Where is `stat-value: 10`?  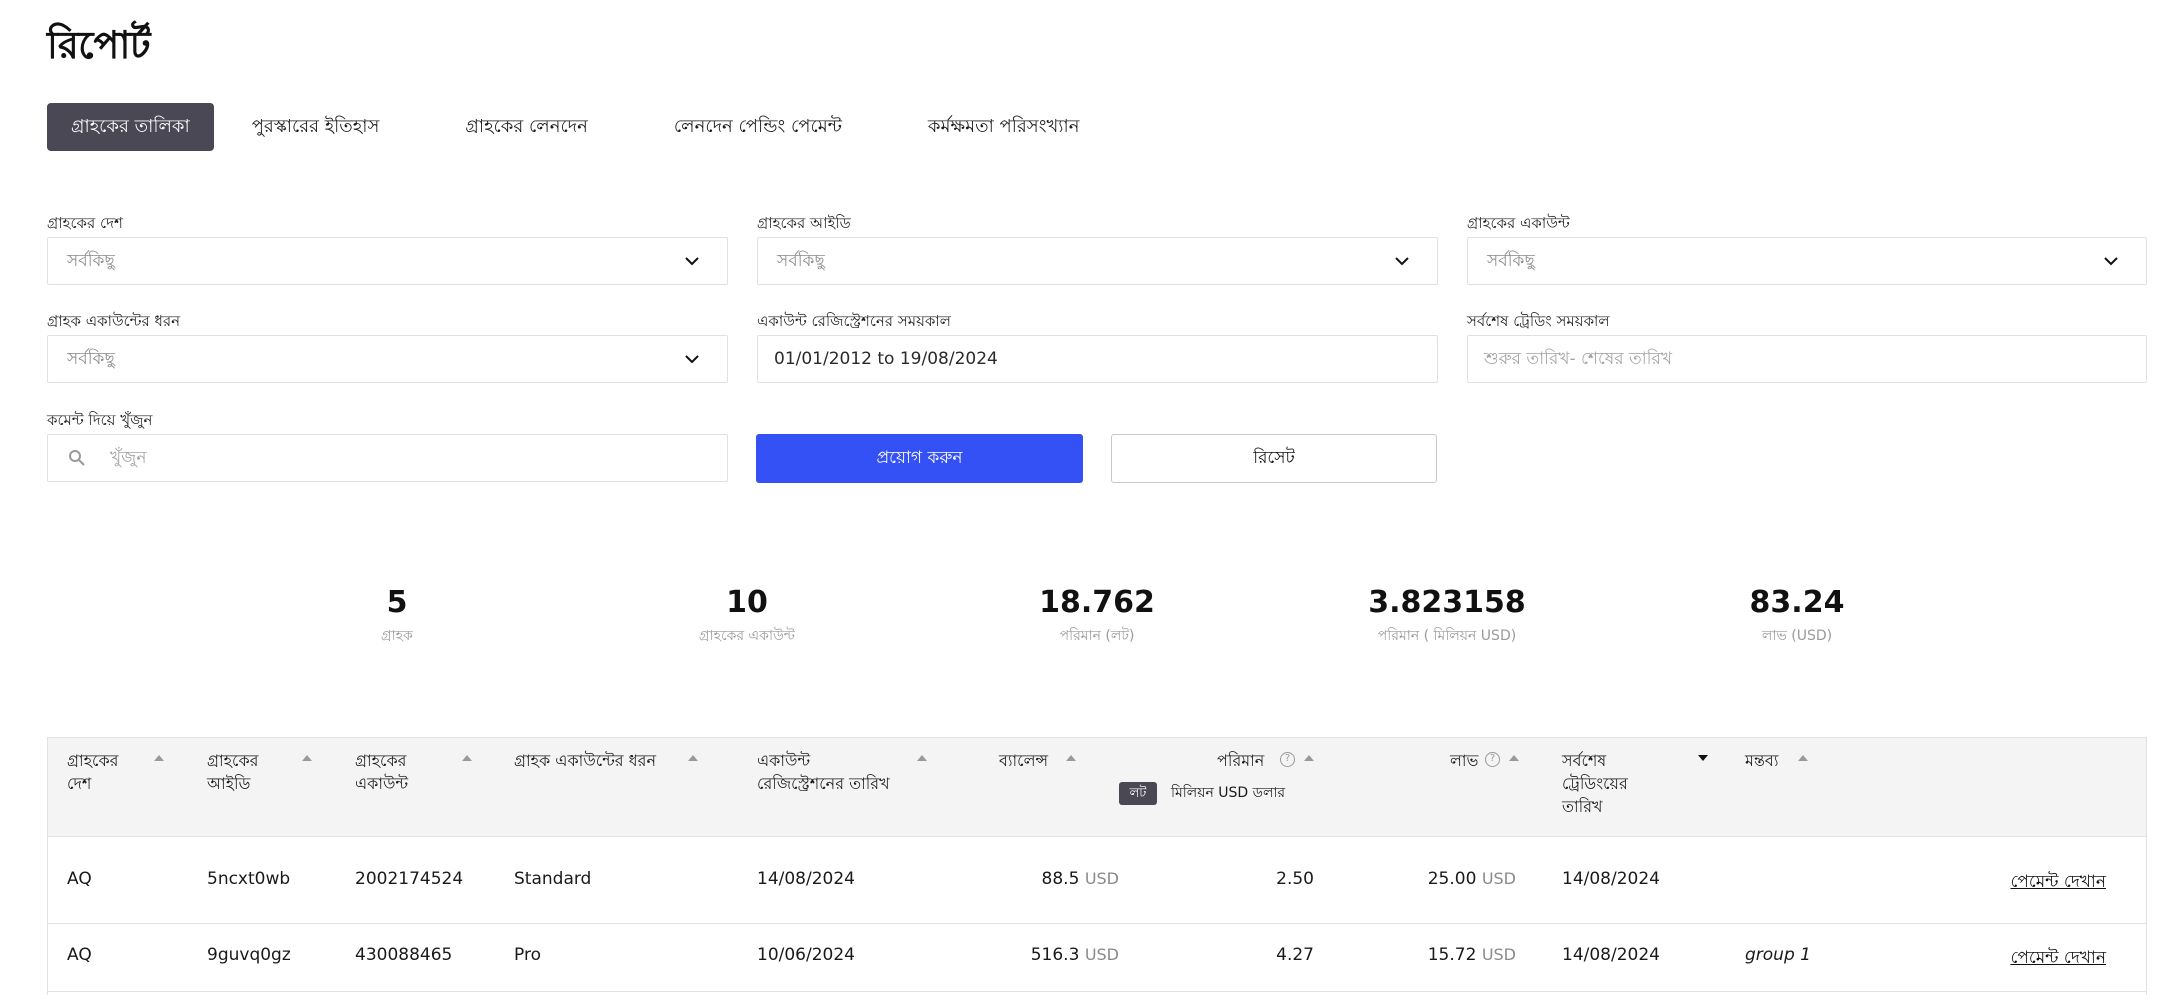 stat-value: 10 is located at coordinates (747, 602).